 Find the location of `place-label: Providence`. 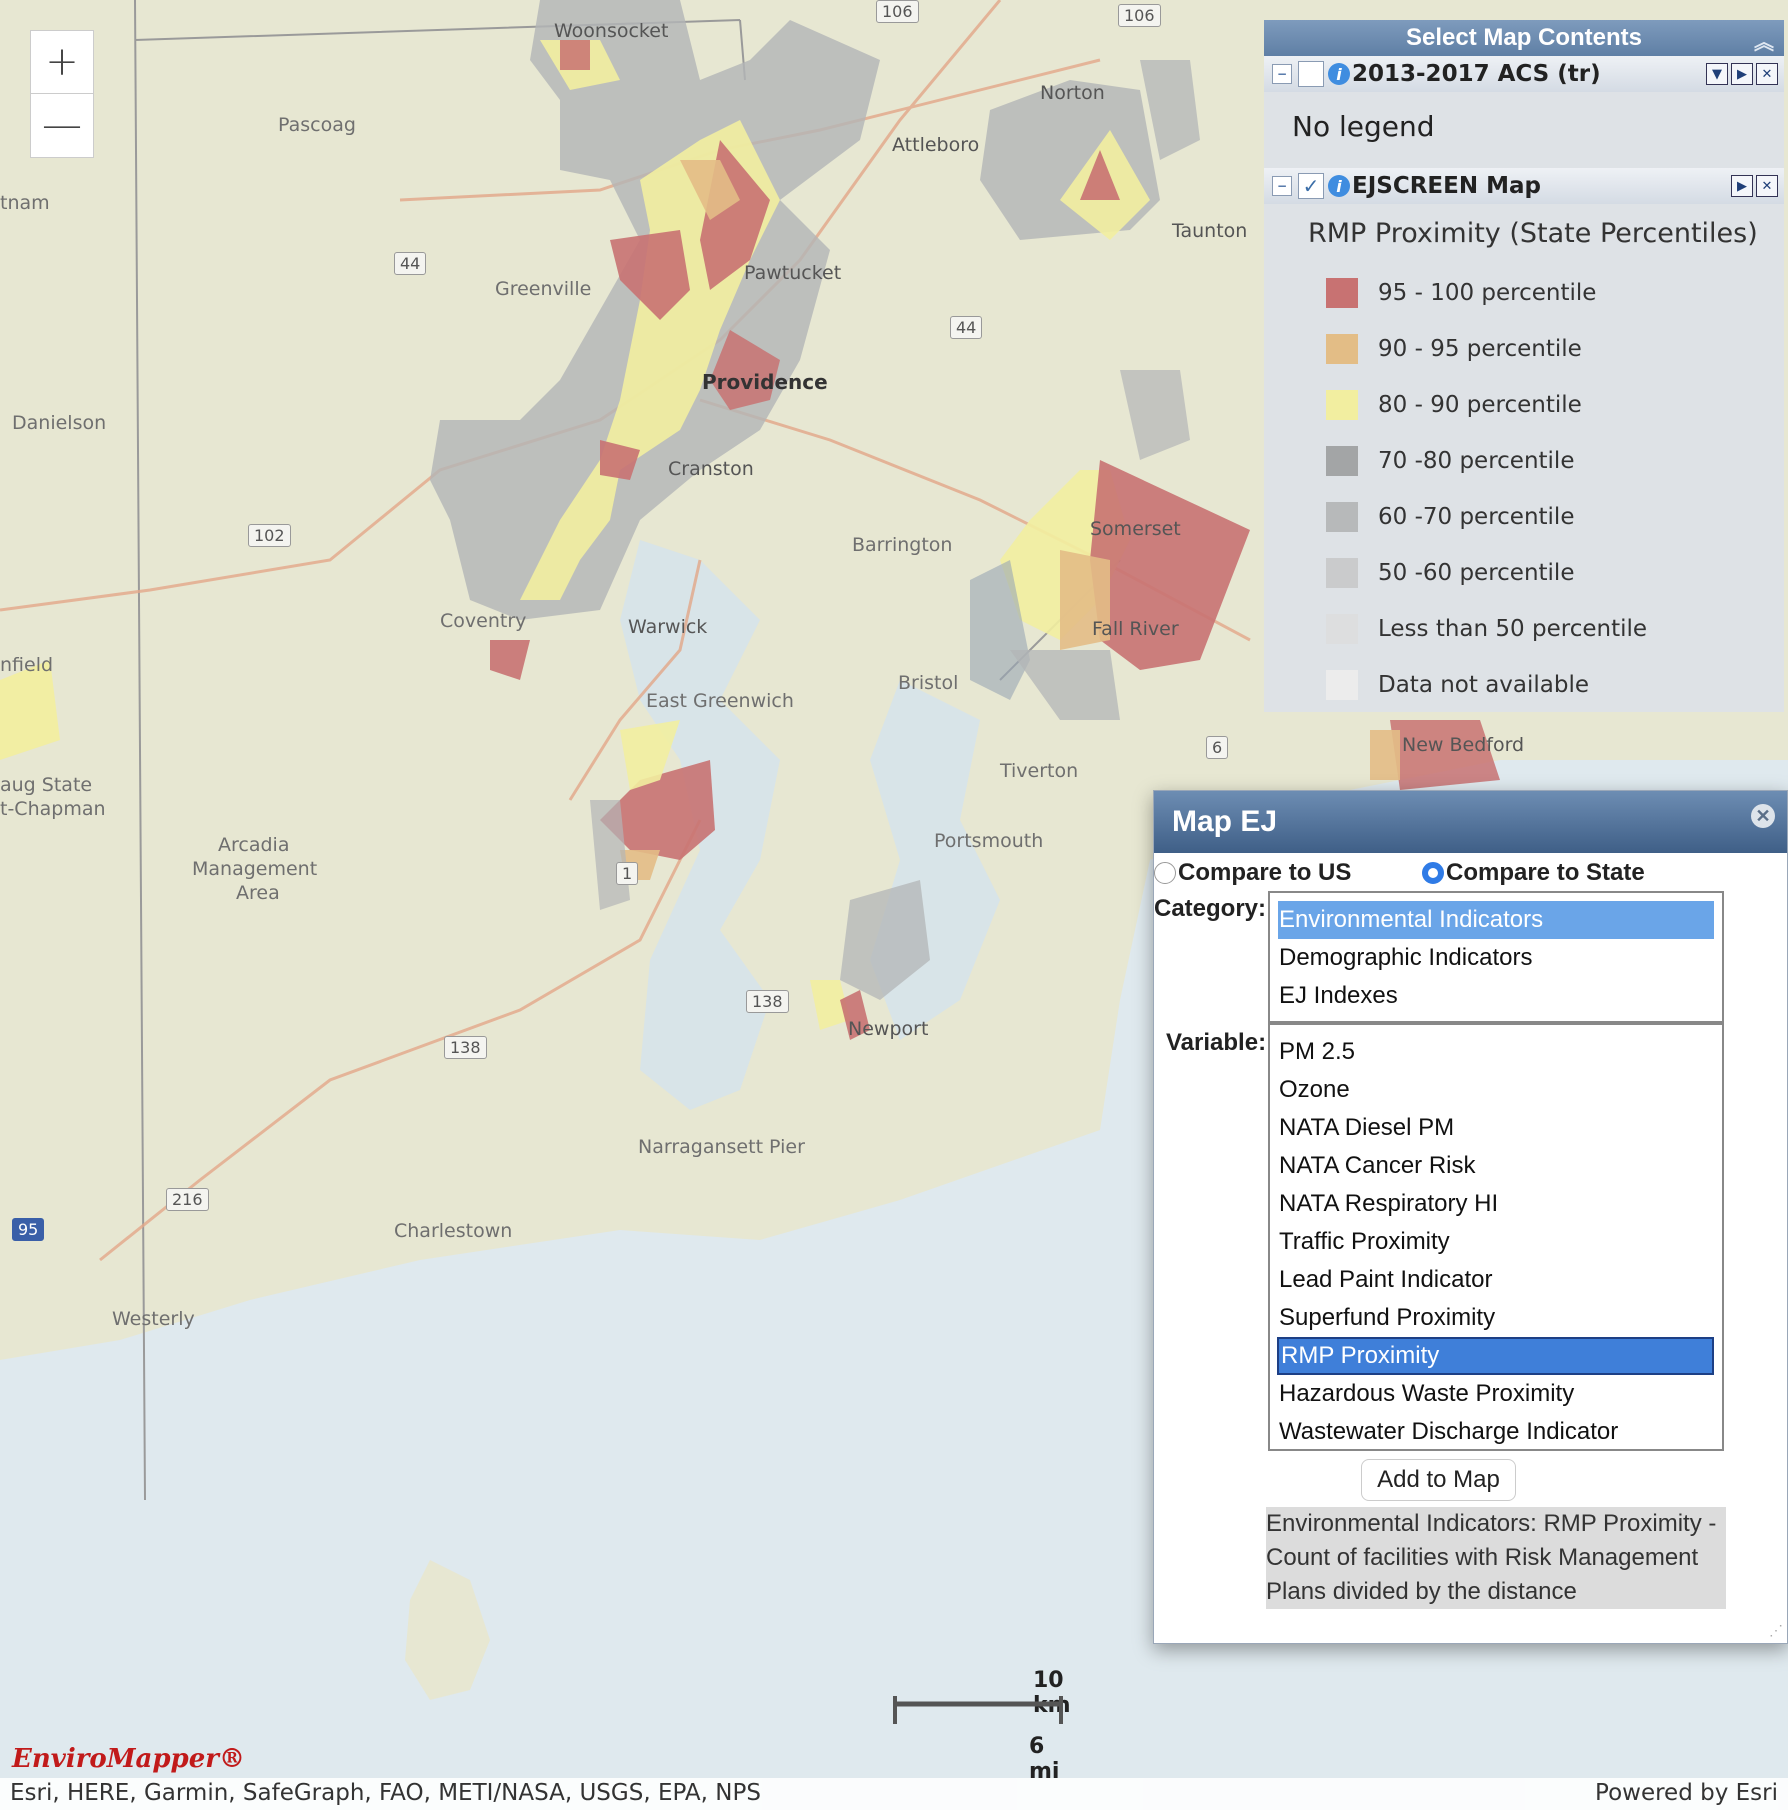

place-label: Providence is located at coordinates (765, 382).